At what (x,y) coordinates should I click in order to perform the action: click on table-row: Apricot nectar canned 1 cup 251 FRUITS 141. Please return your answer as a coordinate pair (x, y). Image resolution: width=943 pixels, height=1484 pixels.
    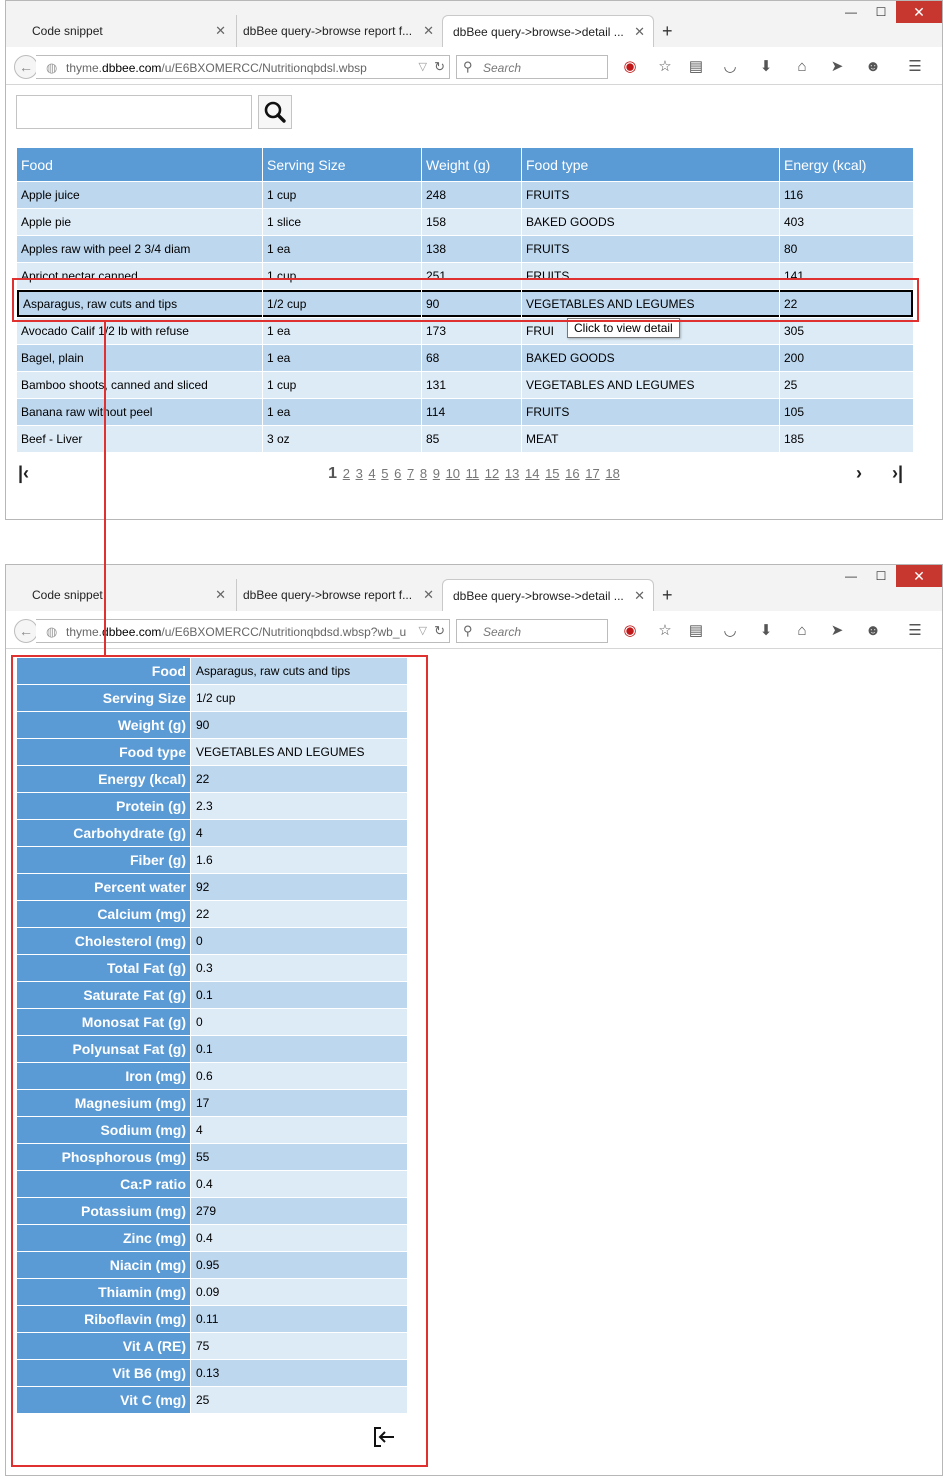
    Looking at the image, I should click on (465, 276).